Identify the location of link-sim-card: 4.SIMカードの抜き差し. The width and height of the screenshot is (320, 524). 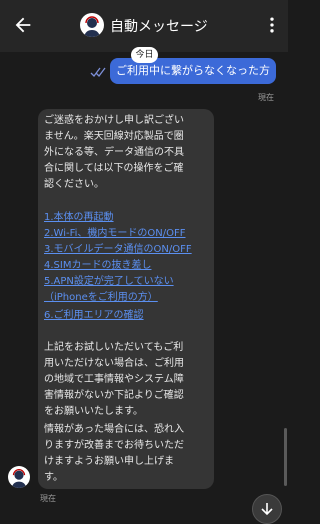
(97, 265).